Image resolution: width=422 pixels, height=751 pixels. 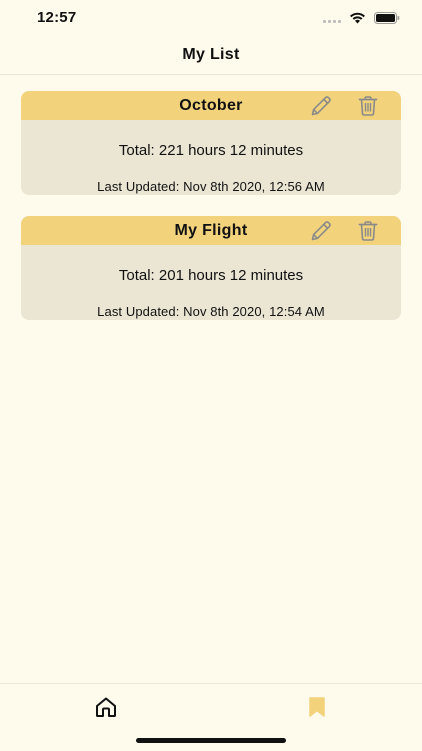 I want to click on tab-bar, so click(x=211, y=717).